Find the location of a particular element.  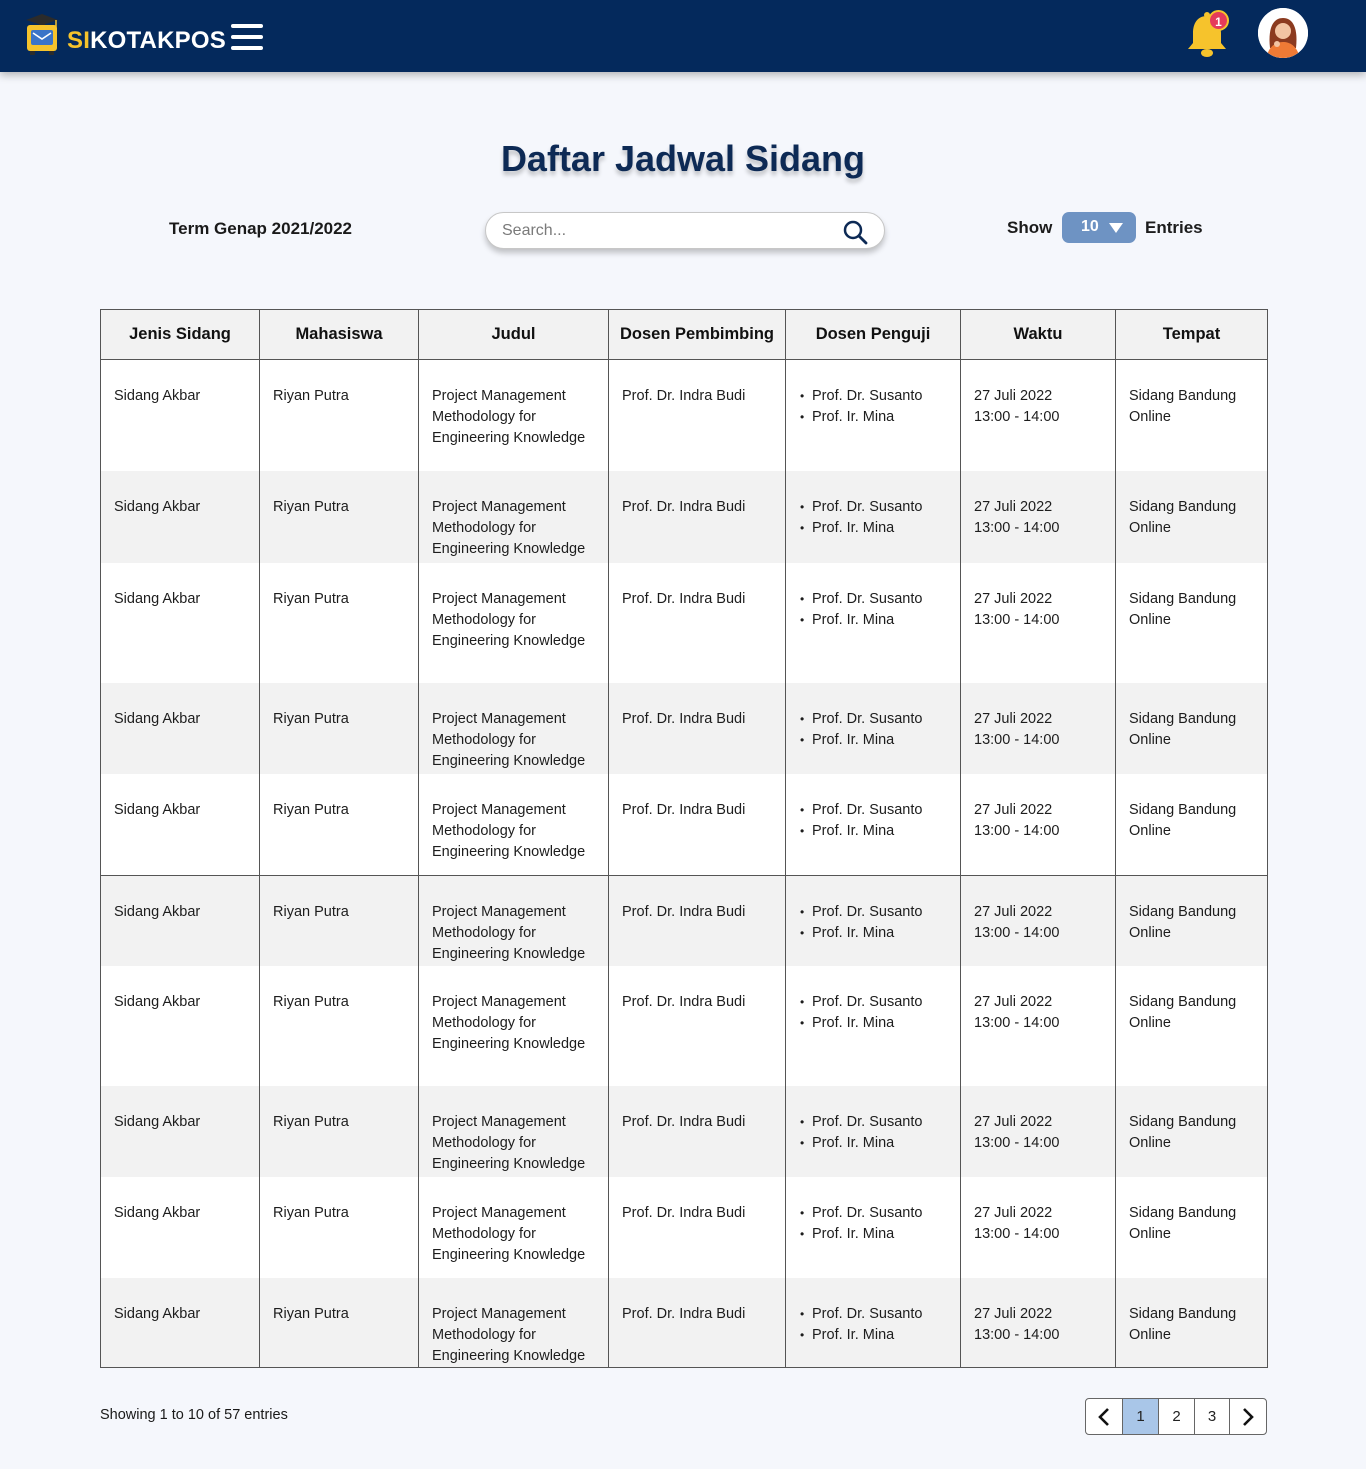

next-page-button is located at coordinates (1248, 1416).